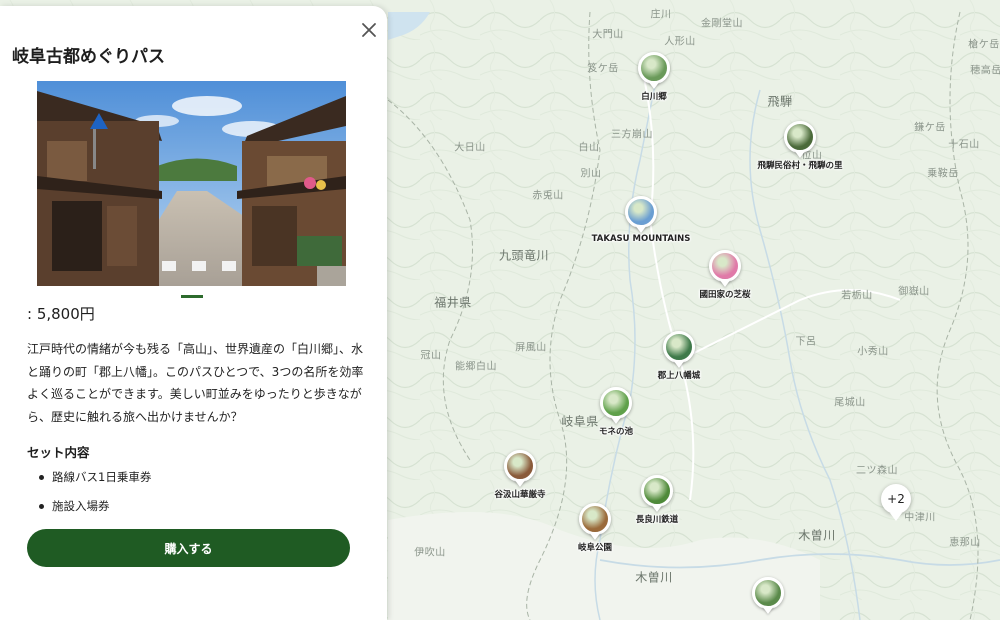  What do you see at coordinates (608, 35) in the screenshot?
I see `map-place-label: 大門山` at bounding box center [608, 35].